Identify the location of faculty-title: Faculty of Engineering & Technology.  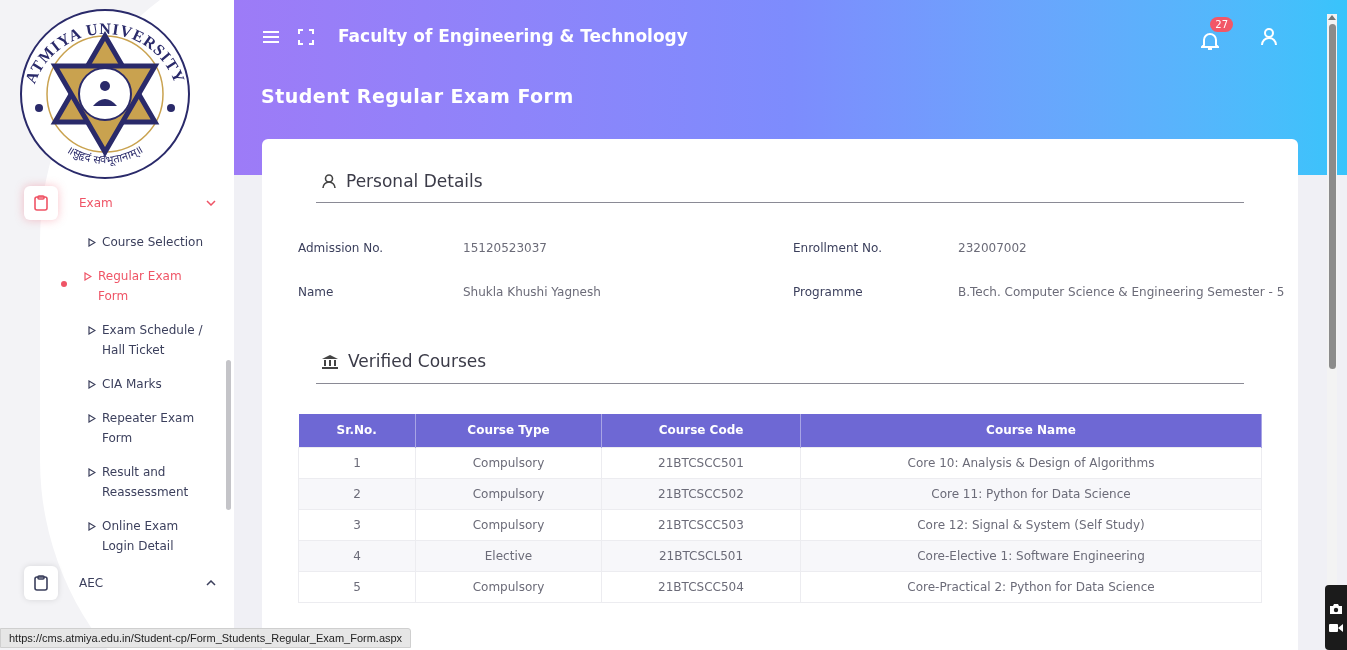
(513, 37).